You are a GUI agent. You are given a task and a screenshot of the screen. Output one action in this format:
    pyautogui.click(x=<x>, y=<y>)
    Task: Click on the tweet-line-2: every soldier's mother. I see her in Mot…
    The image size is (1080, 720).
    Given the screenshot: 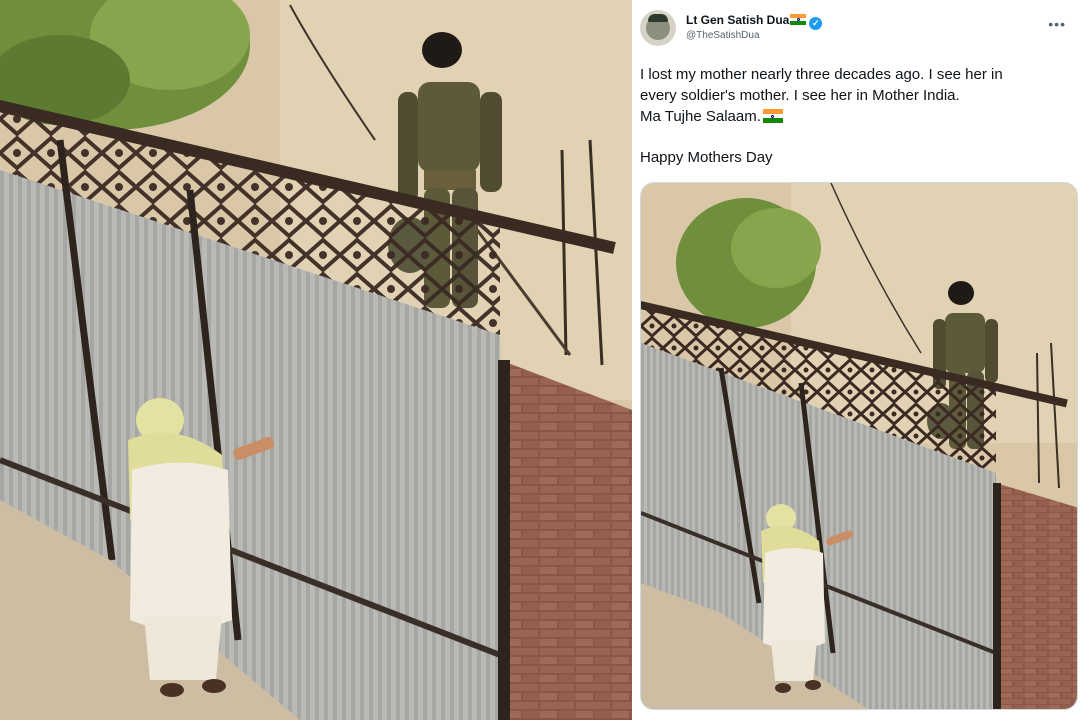 What is the action you would take?
    pyautogui.click(x=800, y=95)
    